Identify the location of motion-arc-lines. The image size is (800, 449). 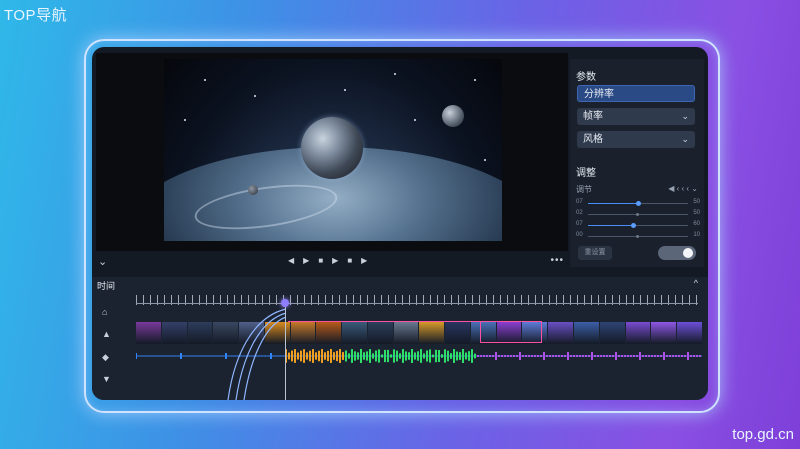
(257, 354).